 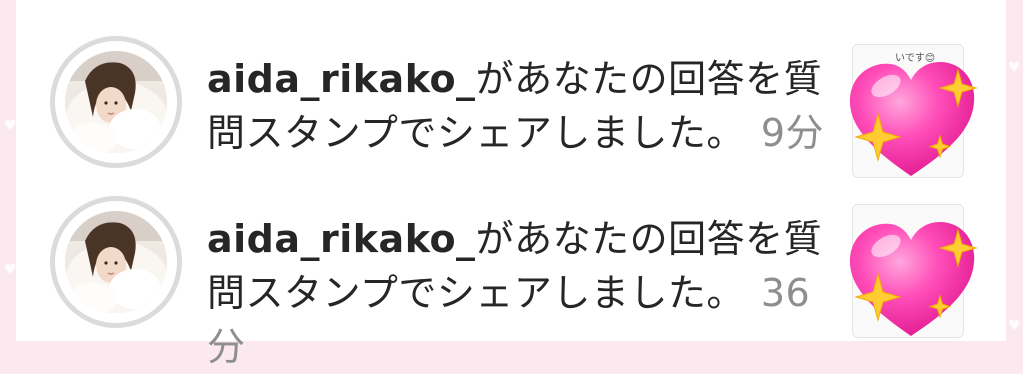 I want to click on story-thumbnail: いです😊, so click(x=911, y=112).